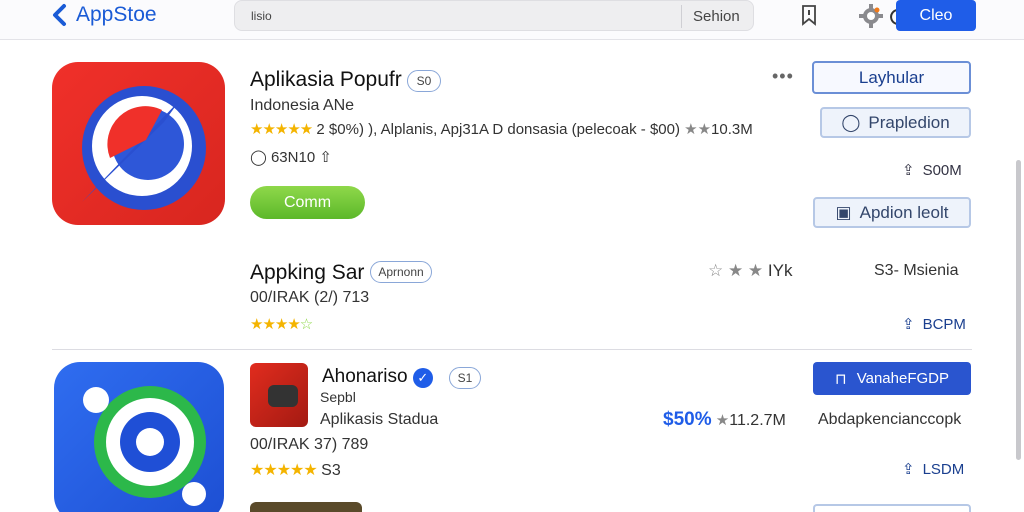  I want to click on app-meta: ◯ 63N10 ⇧, so click(291, 157).